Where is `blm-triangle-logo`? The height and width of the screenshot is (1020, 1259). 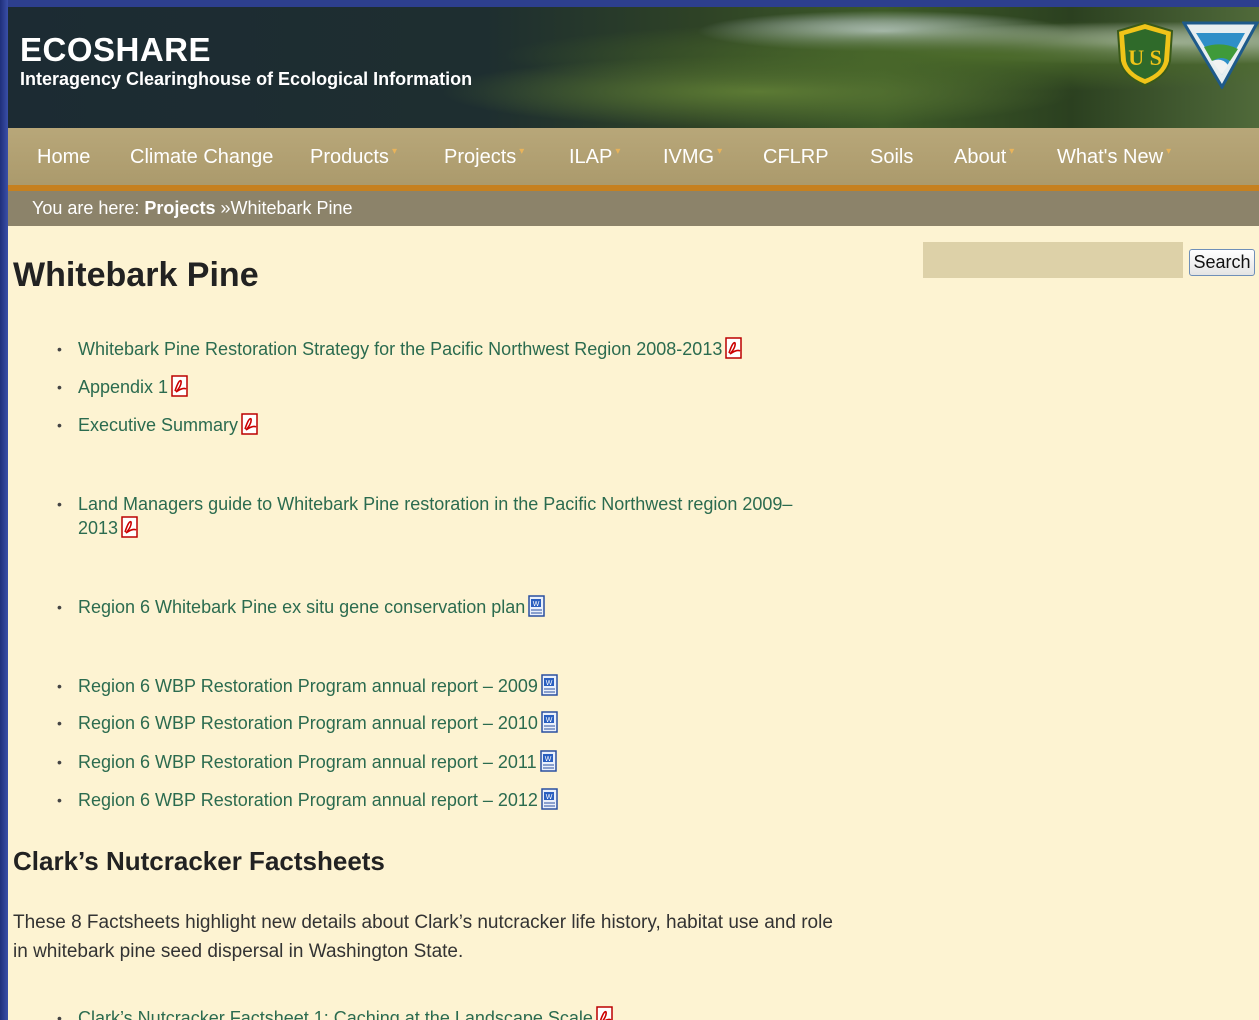 blm-triangle-logo is located at coordinates (1220, 53).